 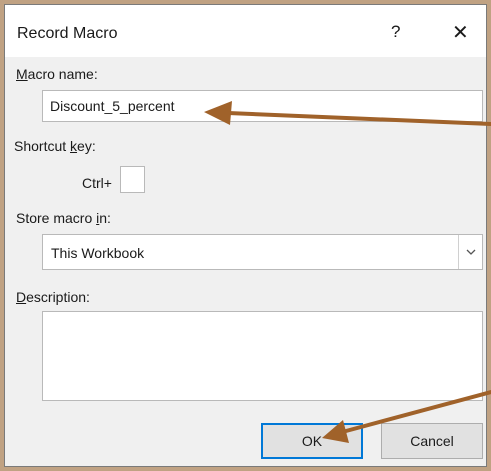 I want to click on help-button: ?, so click(x=395, y=32).